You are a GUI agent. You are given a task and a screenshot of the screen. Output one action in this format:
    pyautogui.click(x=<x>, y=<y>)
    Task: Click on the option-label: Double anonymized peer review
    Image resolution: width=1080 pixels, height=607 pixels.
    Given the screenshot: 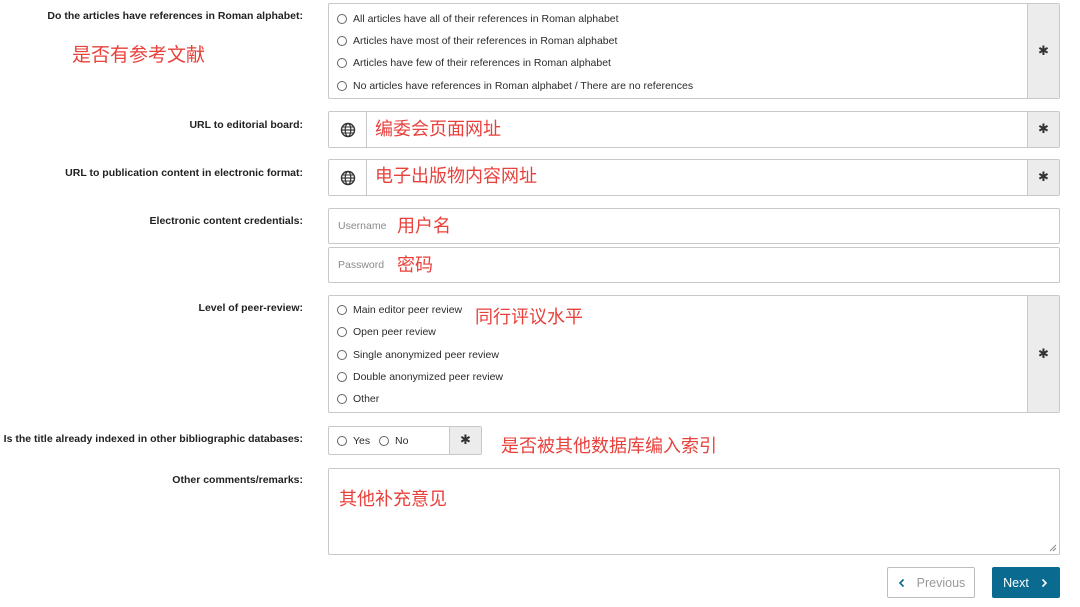 What is the action you would take?
    pyautogui.click(x=428, y=377)
    